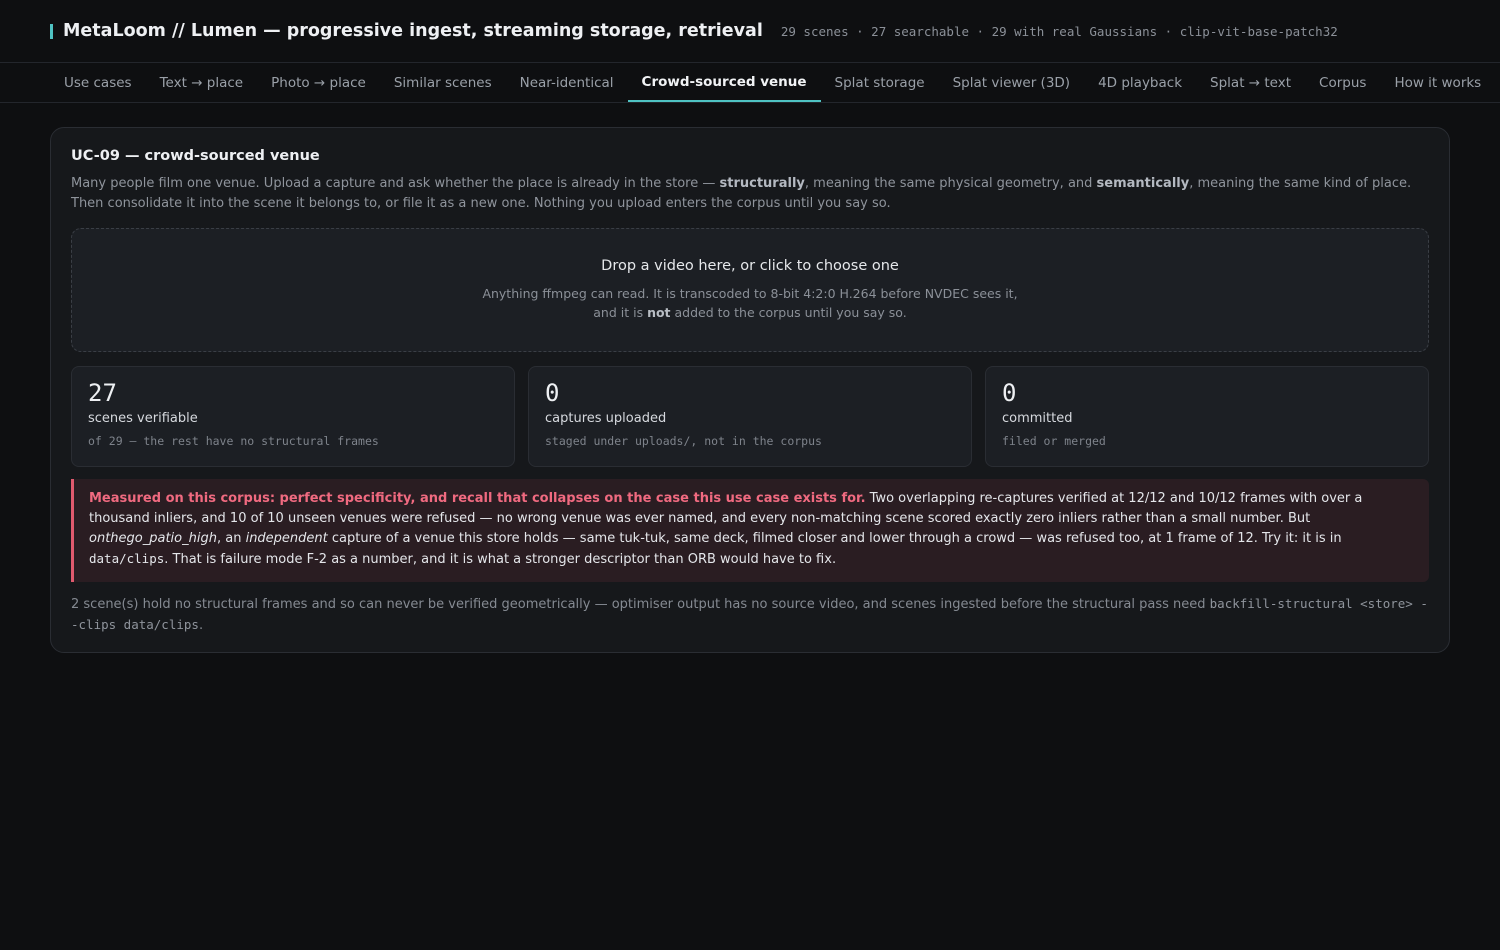  I want to click on tab-use-cases: Use cases, so click(98, 82).